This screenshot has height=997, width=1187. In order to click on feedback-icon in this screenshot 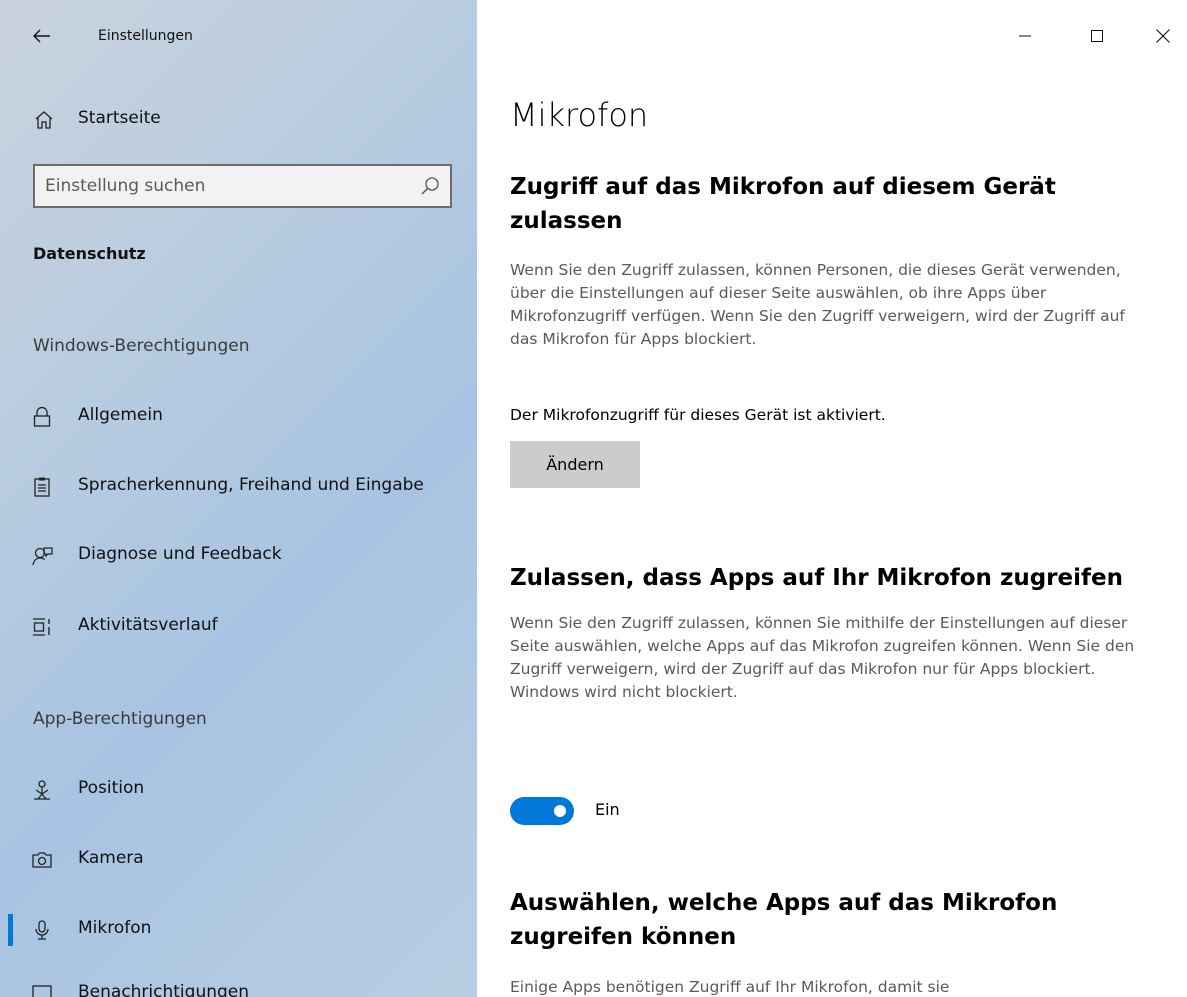, I will do `click(42, 556)`.